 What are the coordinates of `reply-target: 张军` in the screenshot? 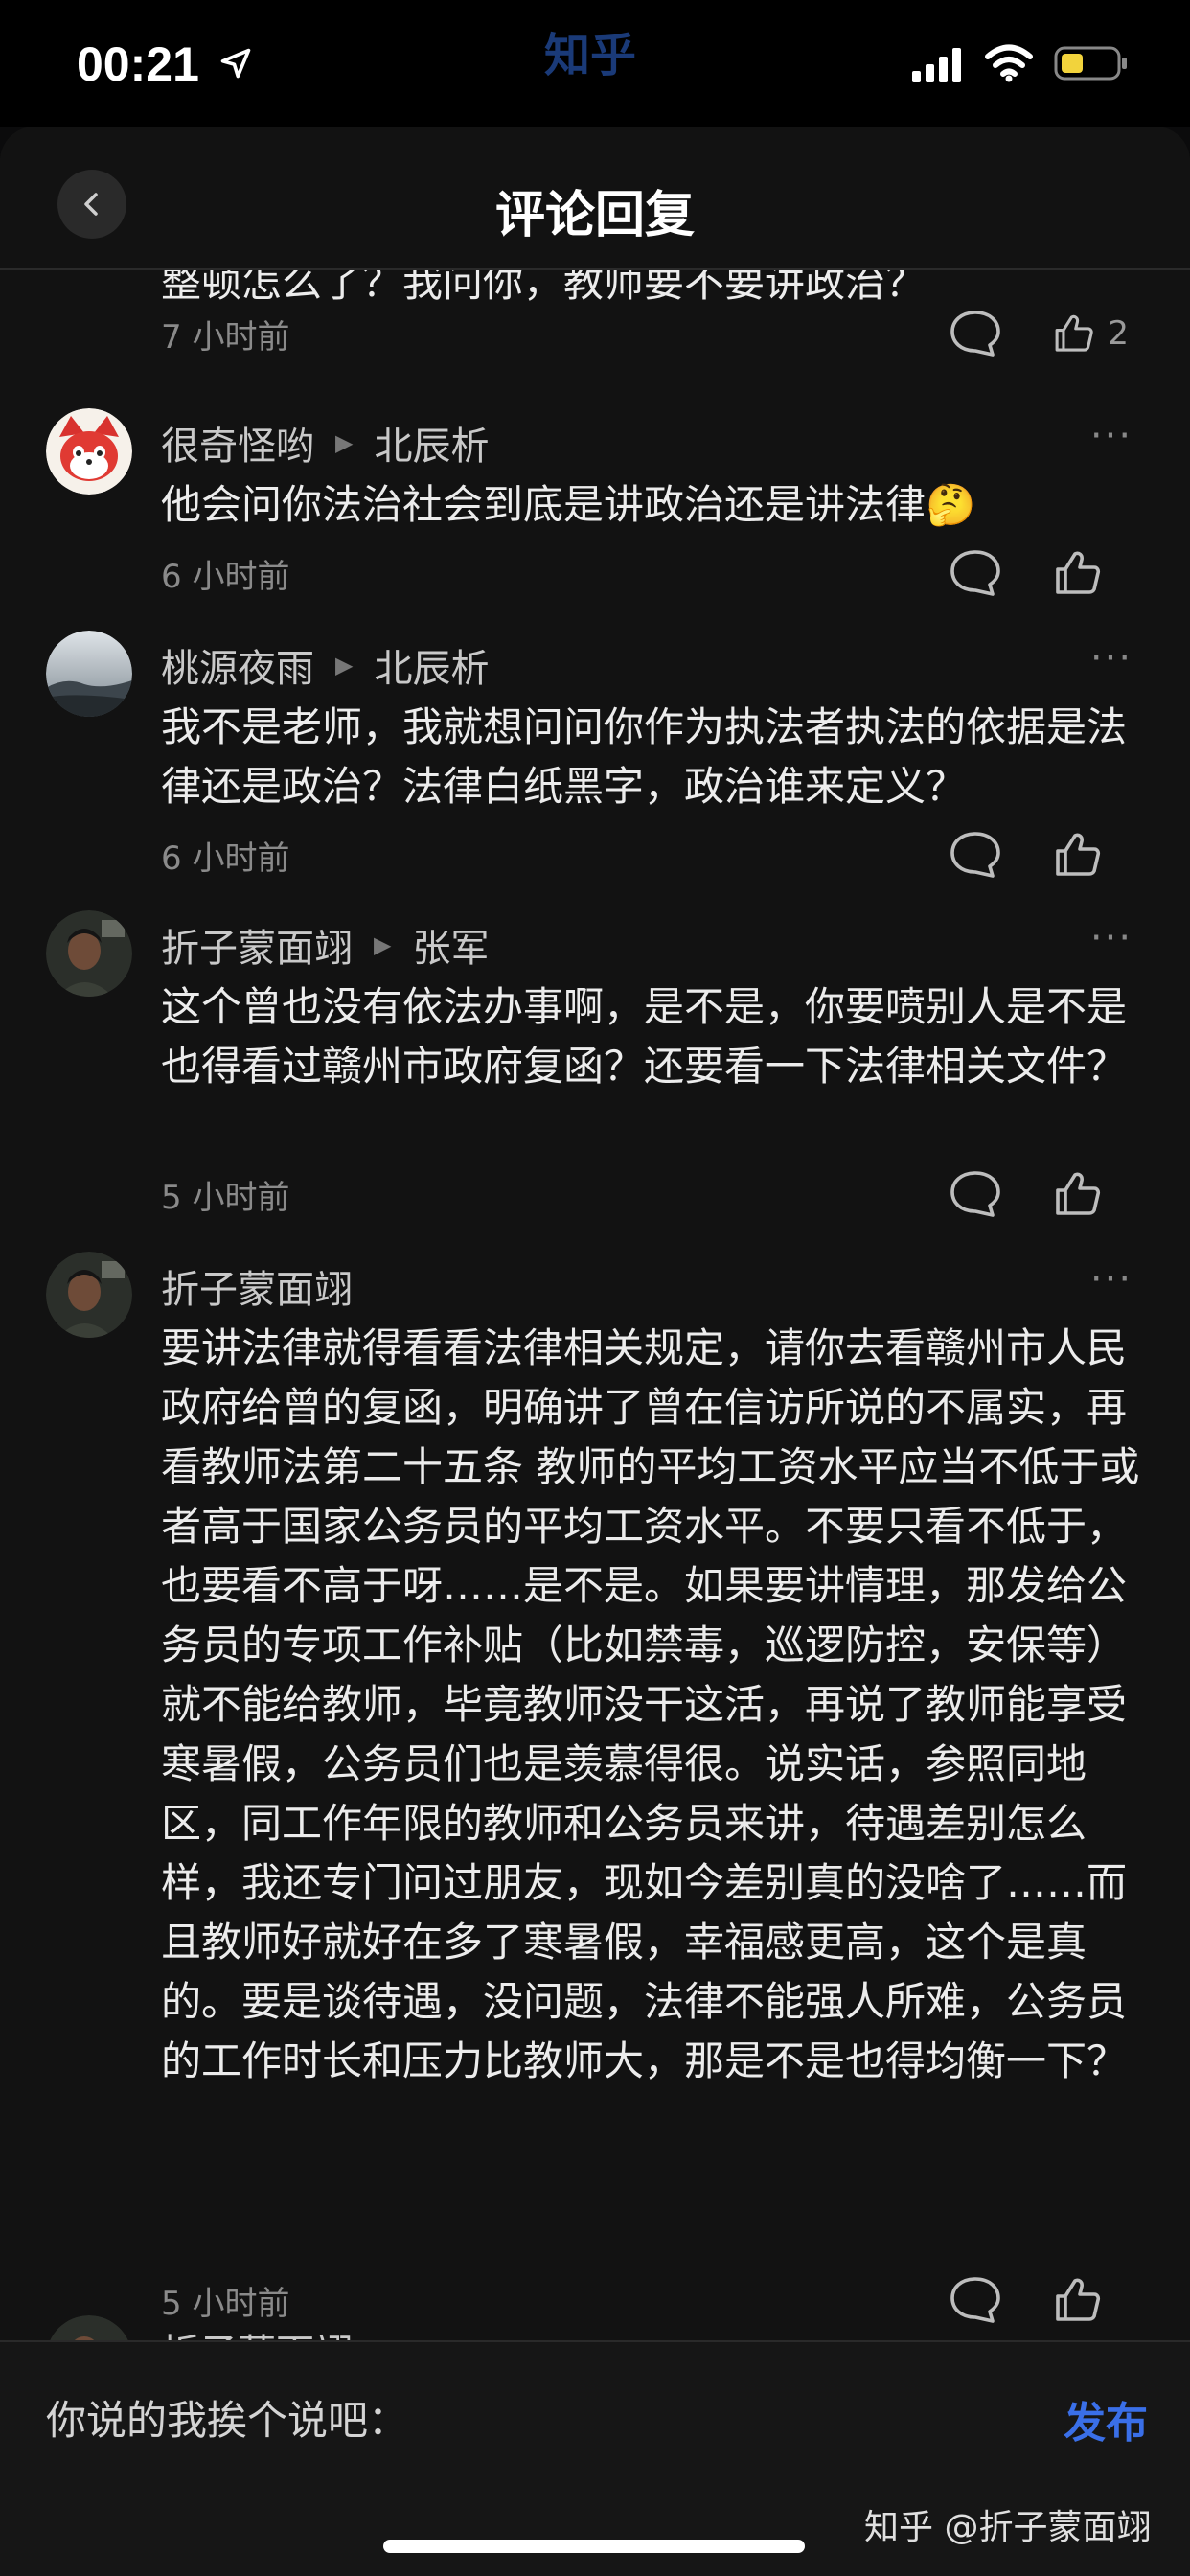 It's located at (451, 945).